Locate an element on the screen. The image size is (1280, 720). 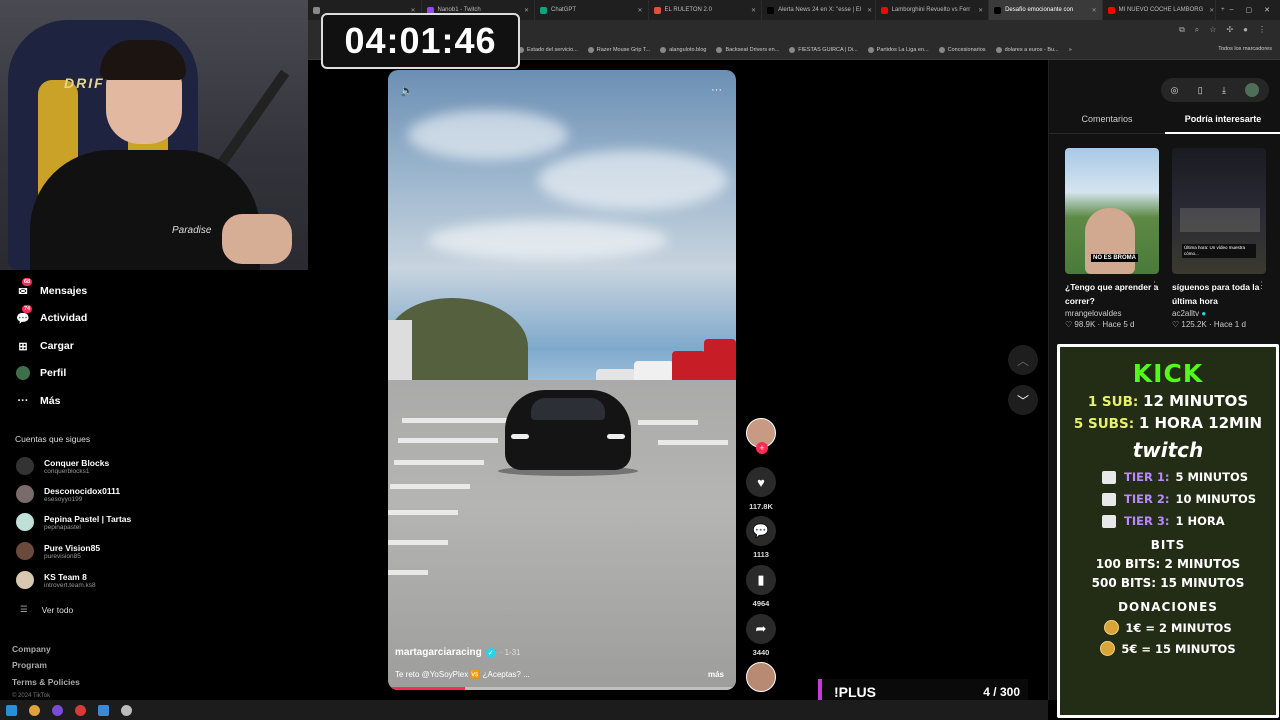
sidebar-item-perfil: Perfil is located at coordinates (41, 373).